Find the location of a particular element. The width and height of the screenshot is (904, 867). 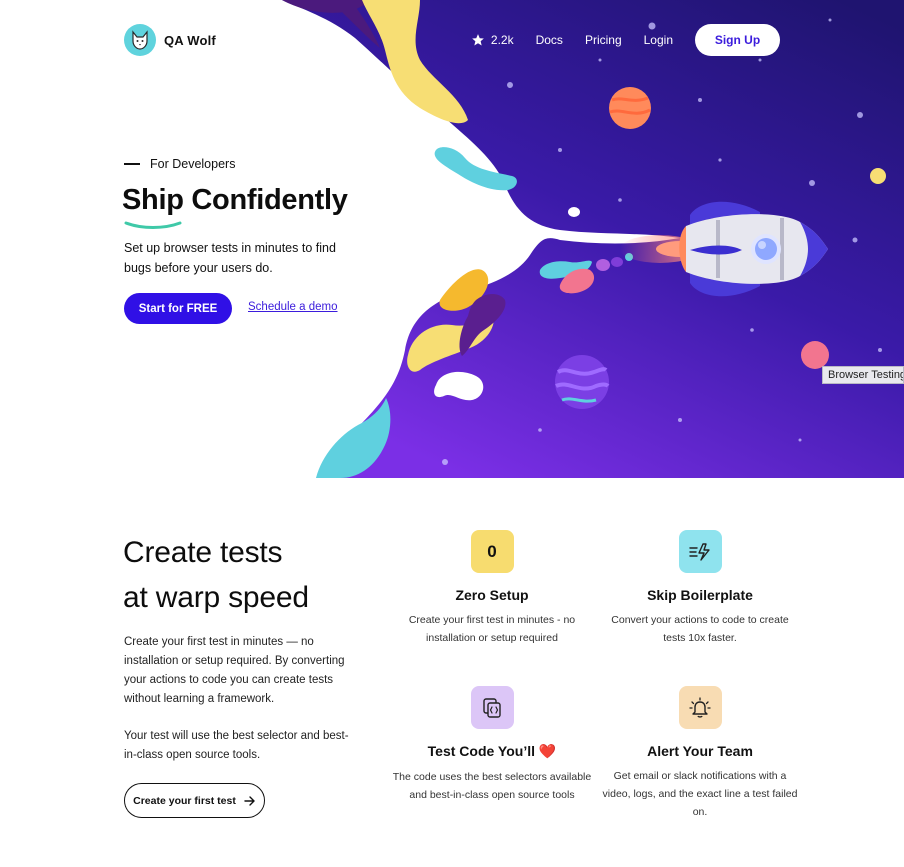

nav-docs: Docs is located at coordinates (549, 40).